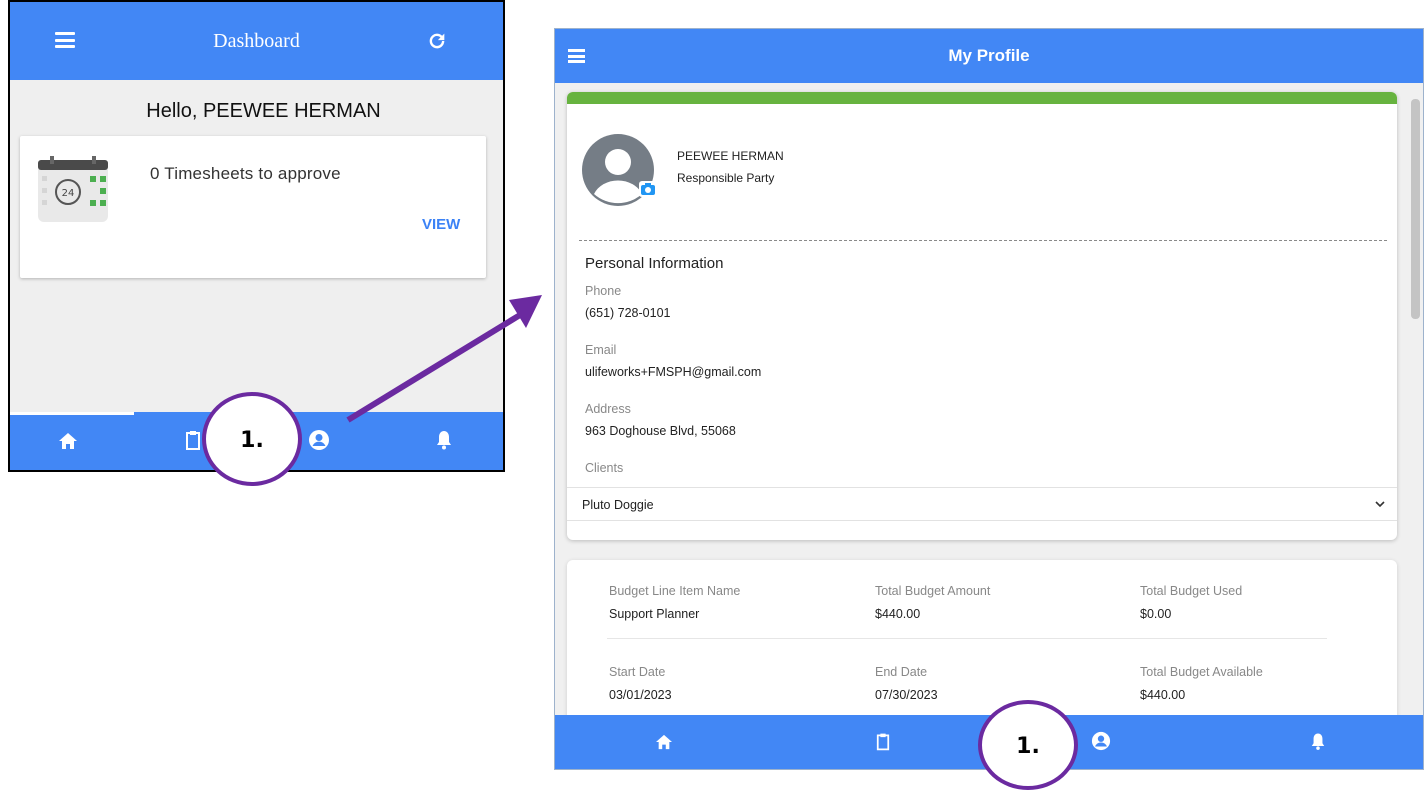 The width and height of the screenshot is (1428, 790). What do you see at coordinates (628, 313) in the screenshot?
I see `phone-value: (651) 728-0101` at bounding box center [628, 313].